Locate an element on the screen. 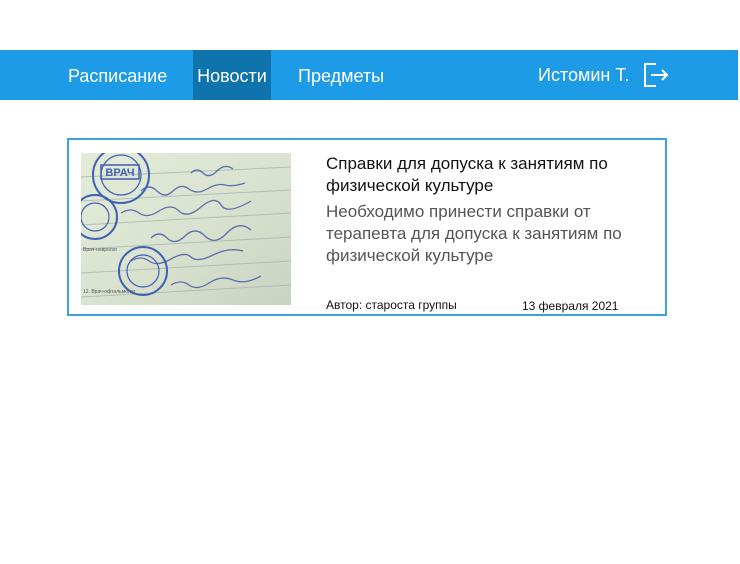 The image size is (740, 564). news-image: ВРАЧ 12. Врач-офтальмолог Врач-невролог is located at coordinates (186, 229).